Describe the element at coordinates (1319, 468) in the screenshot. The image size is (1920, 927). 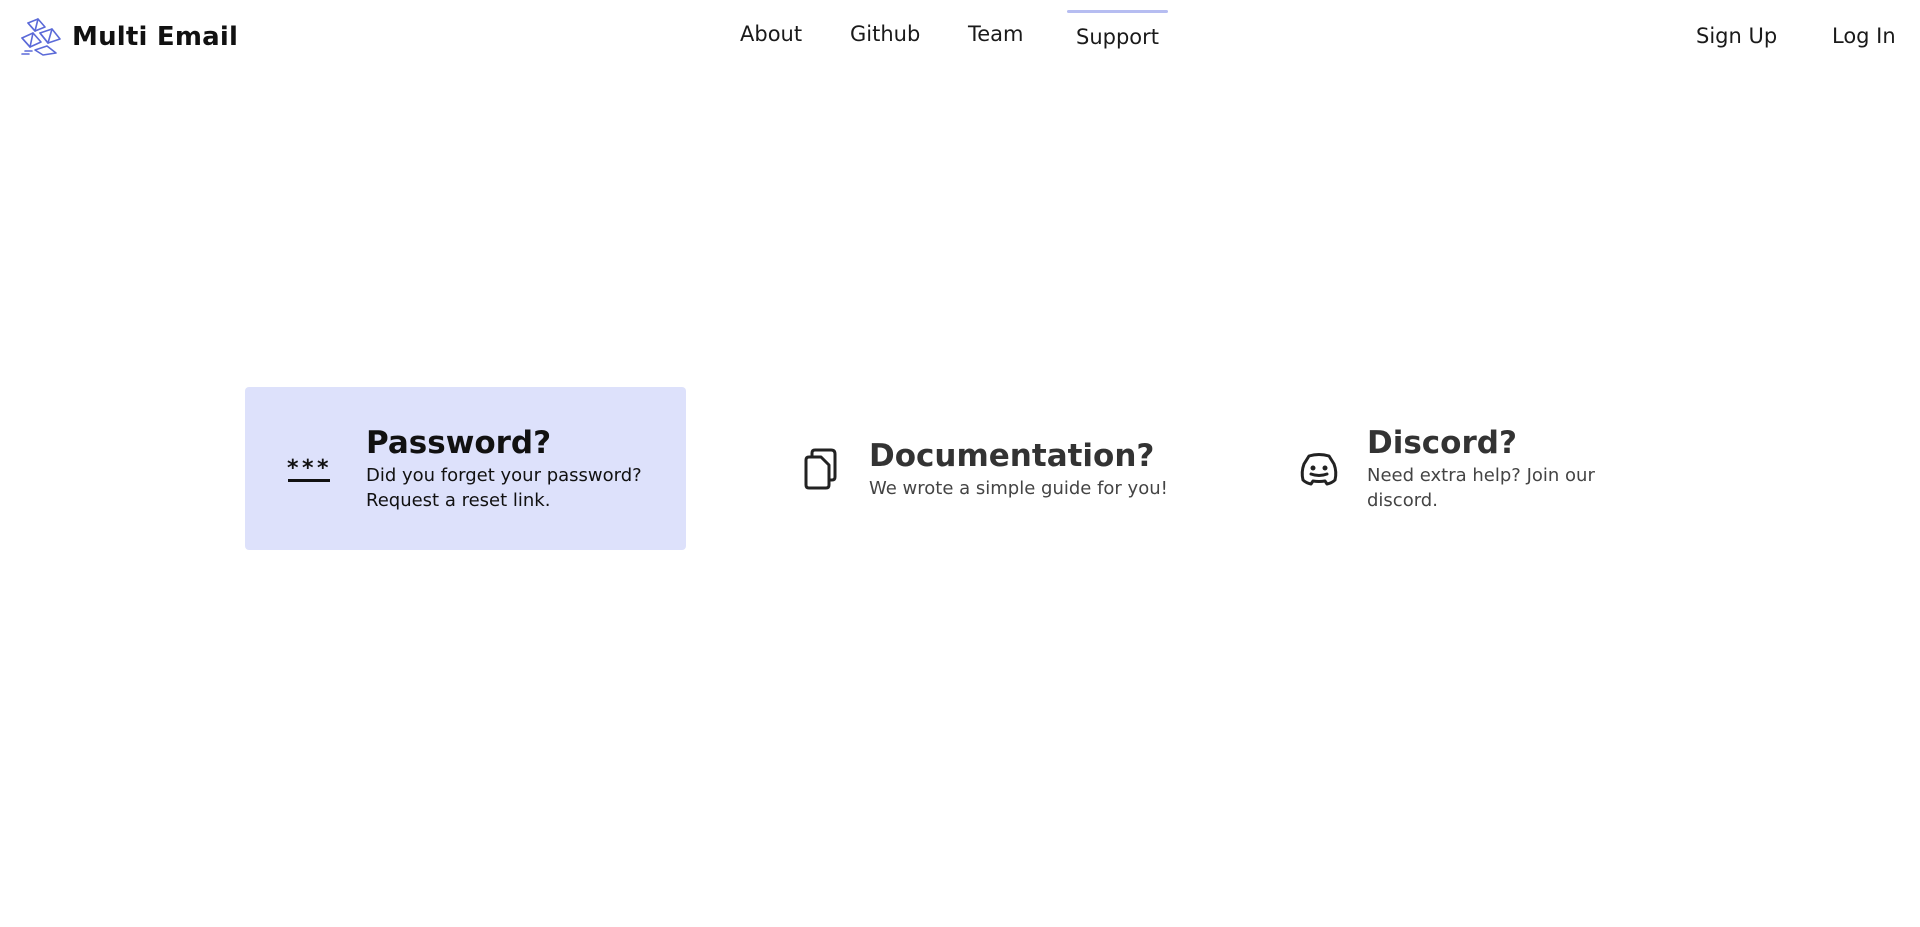
I see `discord-icon` at that location.